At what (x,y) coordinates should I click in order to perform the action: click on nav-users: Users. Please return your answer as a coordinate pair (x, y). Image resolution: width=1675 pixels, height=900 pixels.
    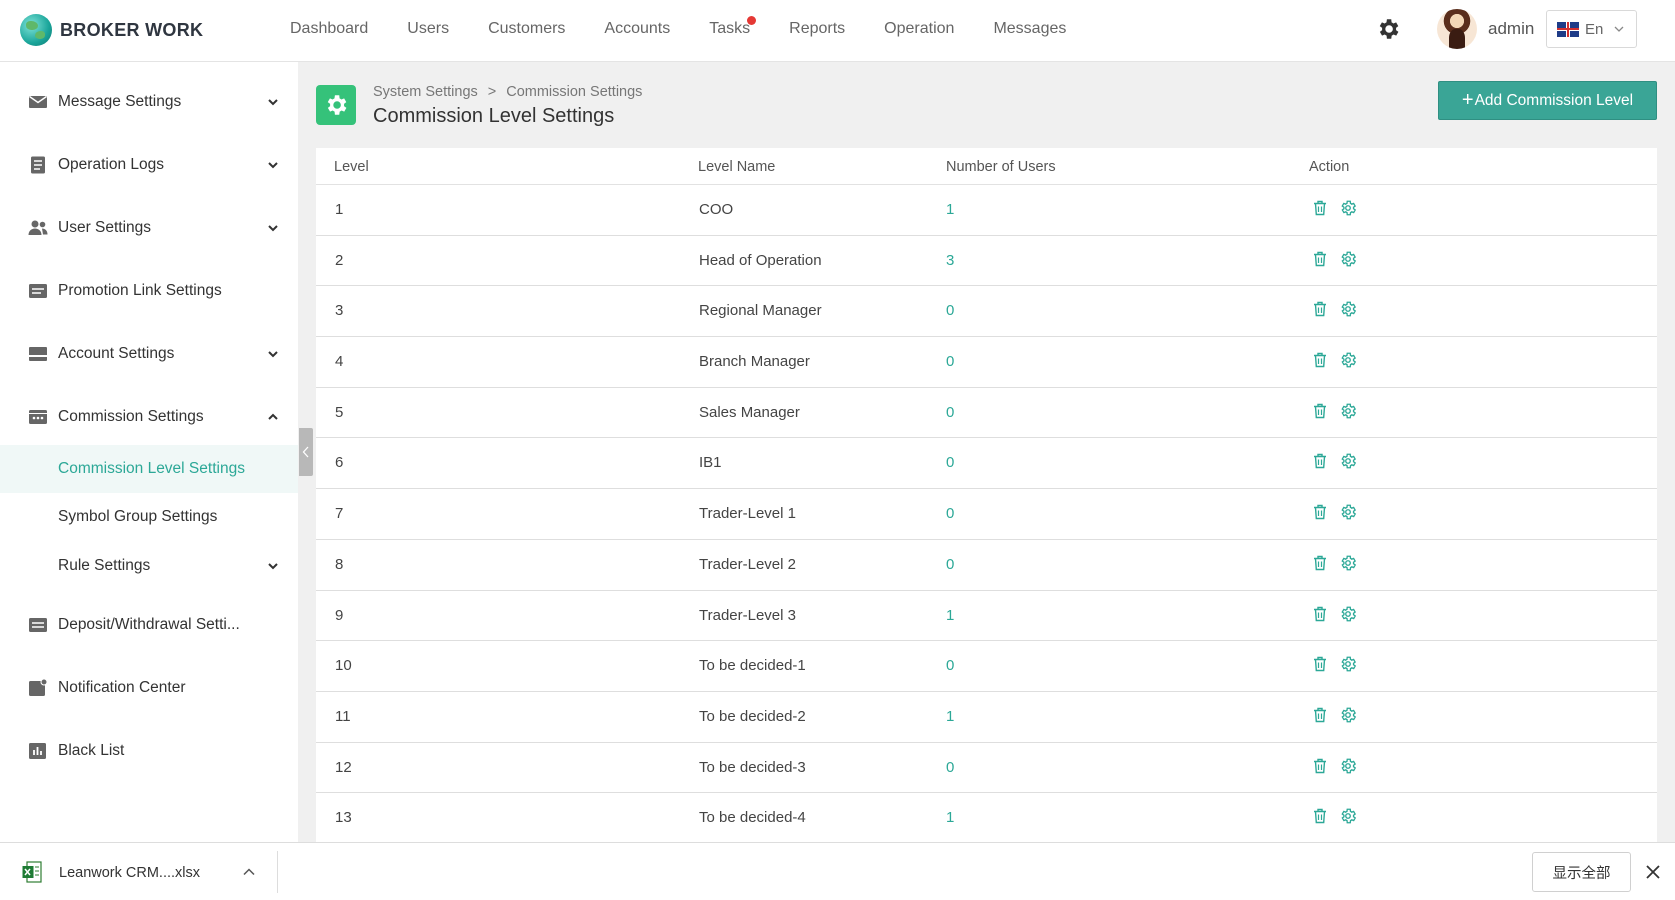
    Looking at the image, I should click on (428, 29).